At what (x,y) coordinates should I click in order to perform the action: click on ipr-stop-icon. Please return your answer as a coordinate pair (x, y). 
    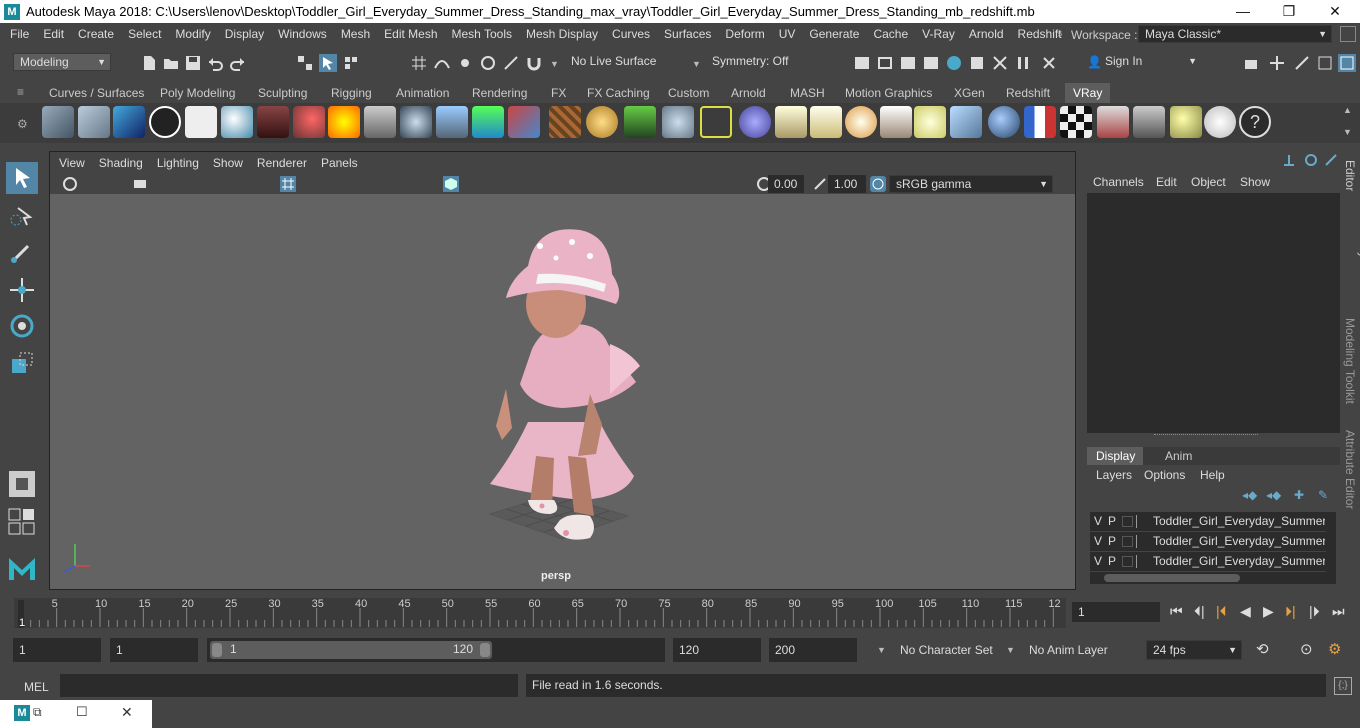
    Looking at the image, I should click on (1049, 63).